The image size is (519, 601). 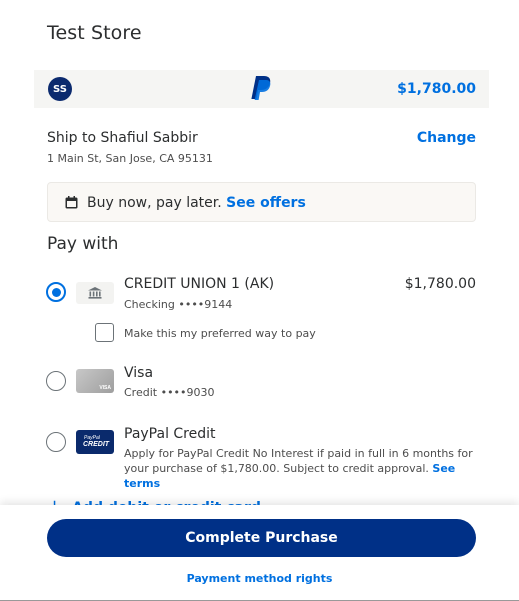 I want to click on see-offers-link: See offers, so click(x=266, y=203).